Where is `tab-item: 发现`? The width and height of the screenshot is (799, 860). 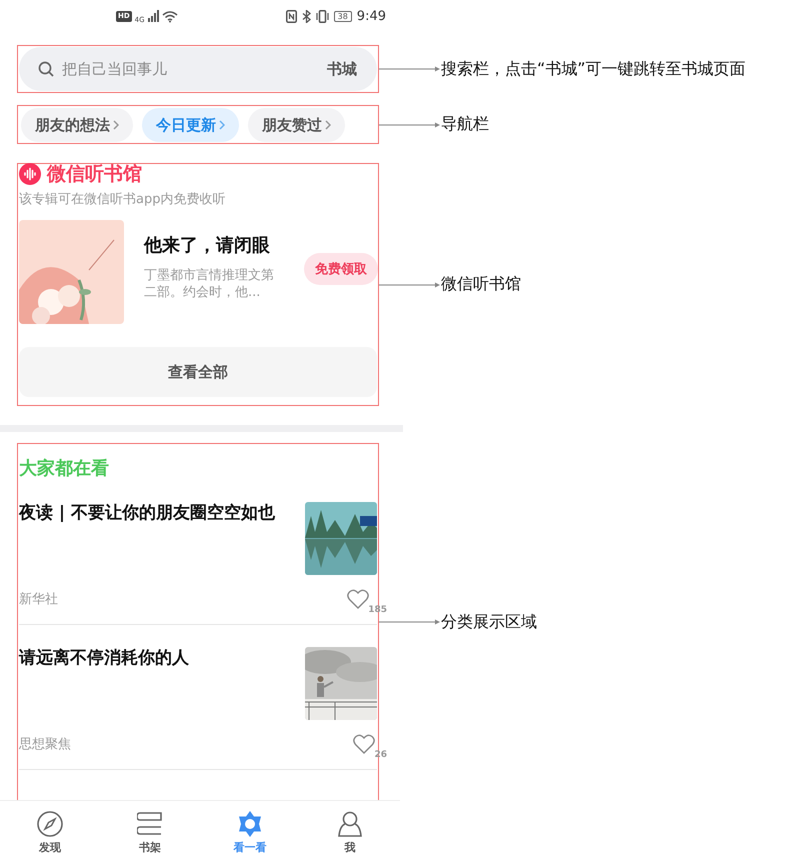 tab-item: 发现 is located at coordinates (50, 830).